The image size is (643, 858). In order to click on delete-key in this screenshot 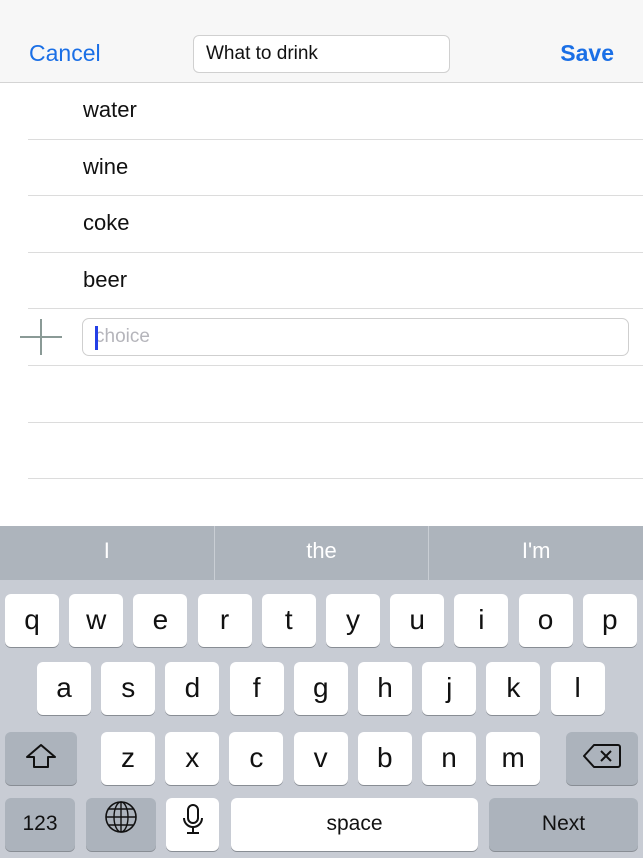, I will do `click(602, 758)`.